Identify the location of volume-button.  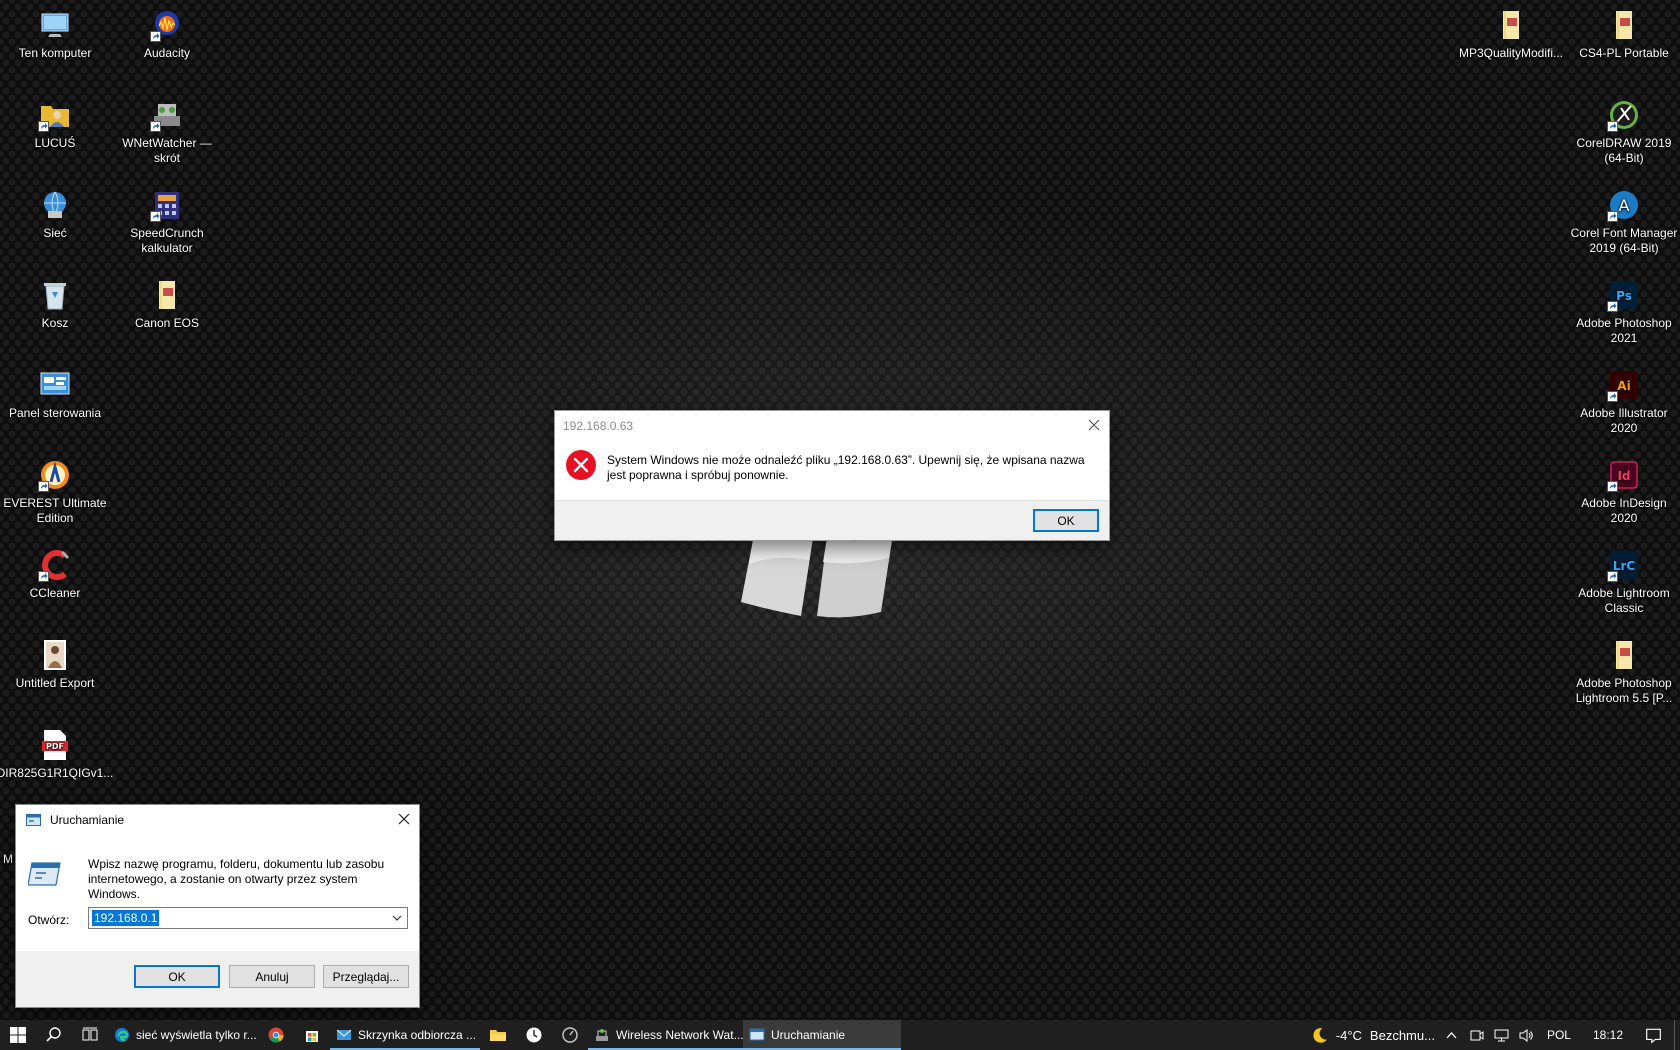
(1526, 1035).